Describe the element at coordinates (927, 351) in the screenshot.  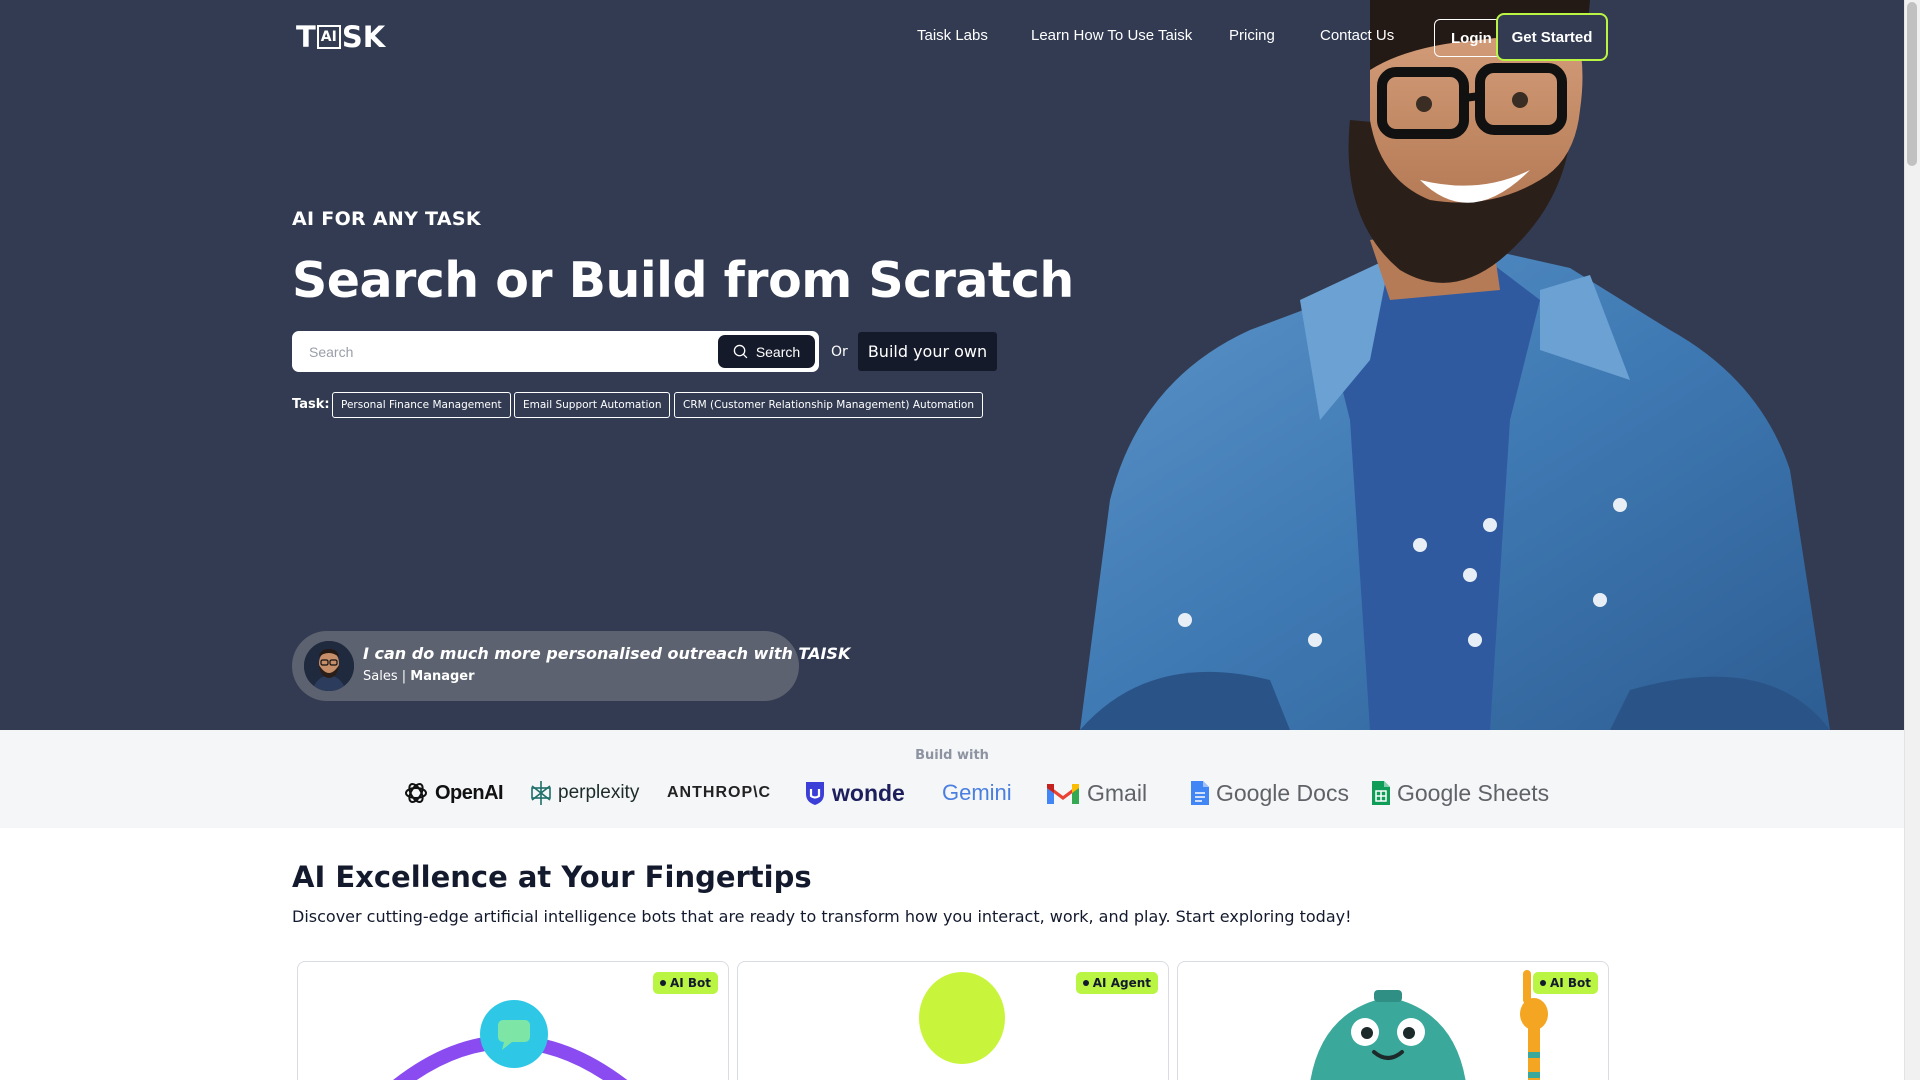
I see `build-your-own-button: Build your own` at that location.